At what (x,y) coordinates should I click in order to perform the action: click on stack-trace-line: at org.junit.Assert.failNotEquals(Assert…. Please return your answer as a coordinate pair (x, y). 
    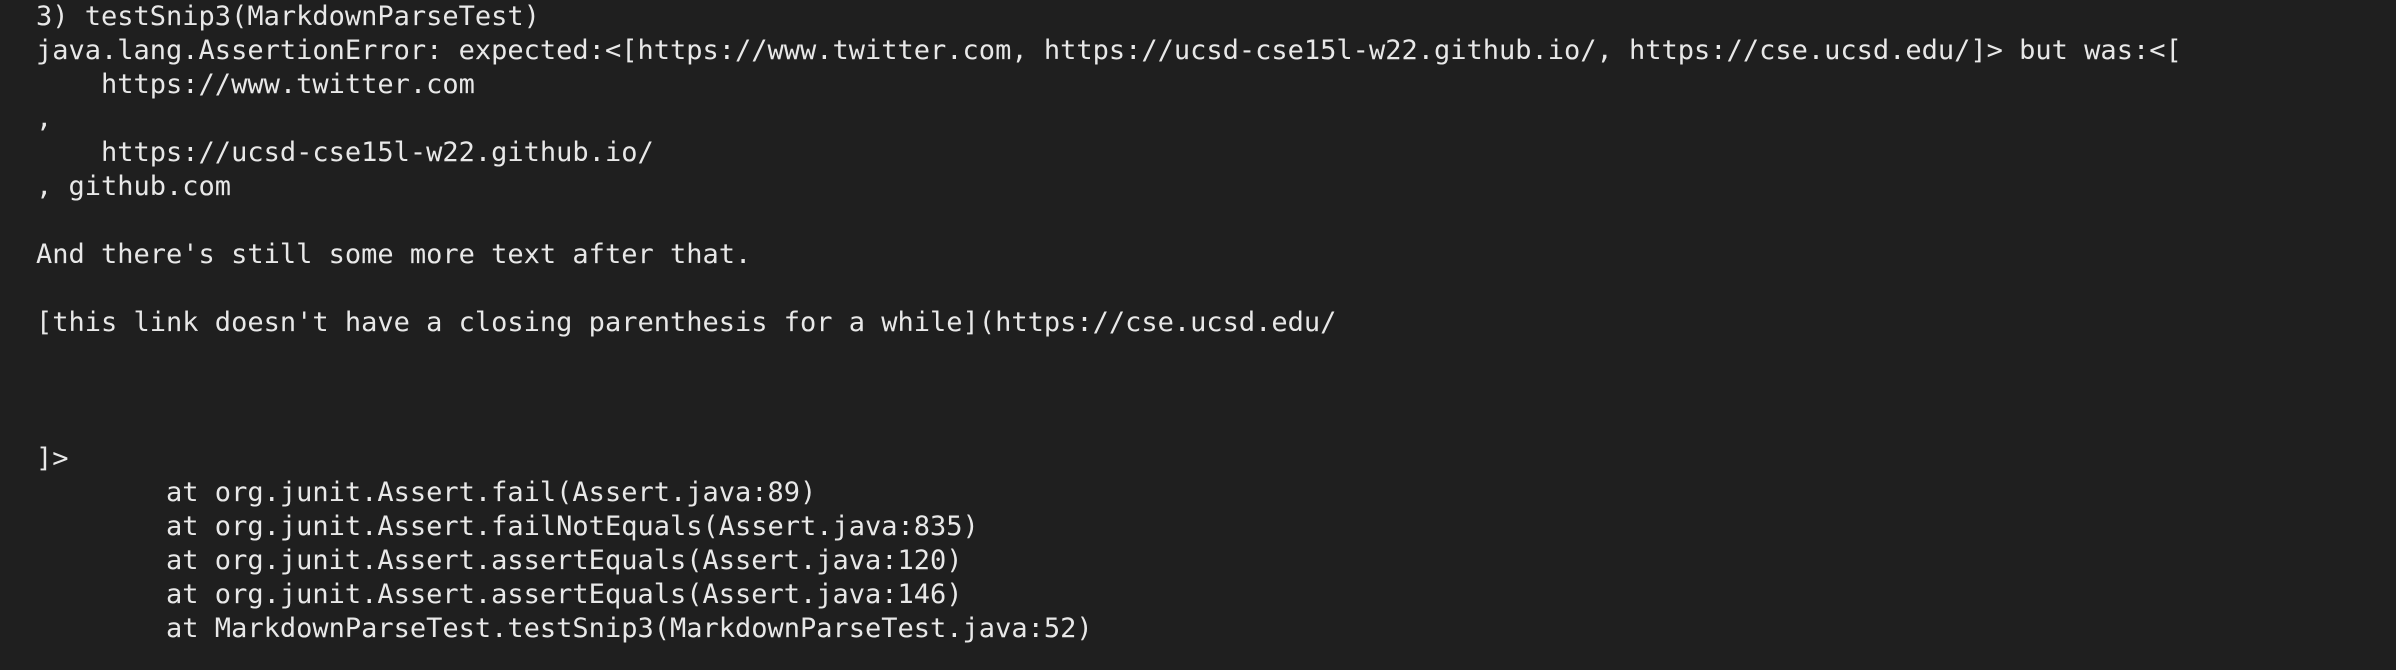
    Looking at the image, I should click on (507, 526).